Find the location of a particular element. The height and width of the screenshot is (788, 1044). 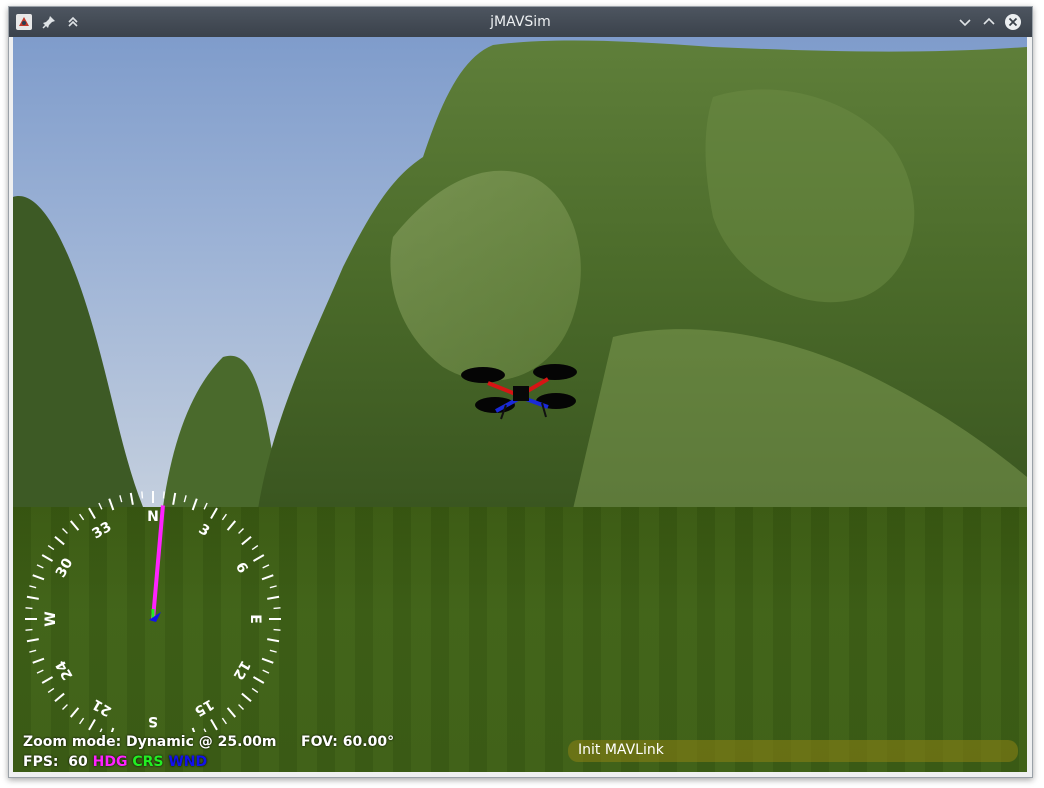

compass-label-n: N is located at coordinates (153, 517).